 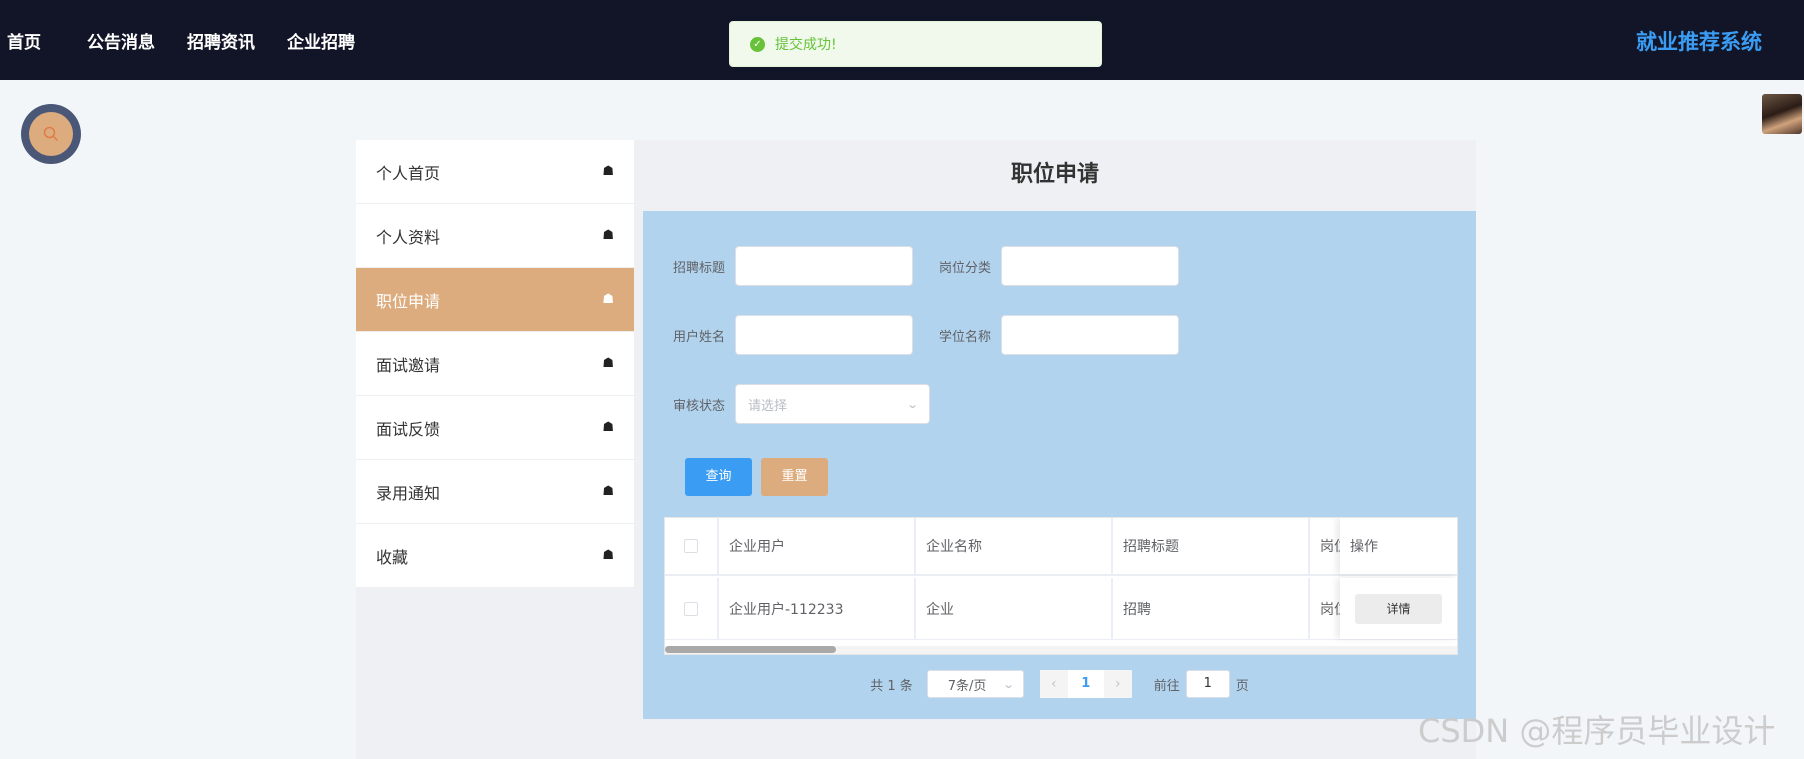 I want to click on sidebar-item-offers: 录用通知 ☗, so click(x=495, y=492).